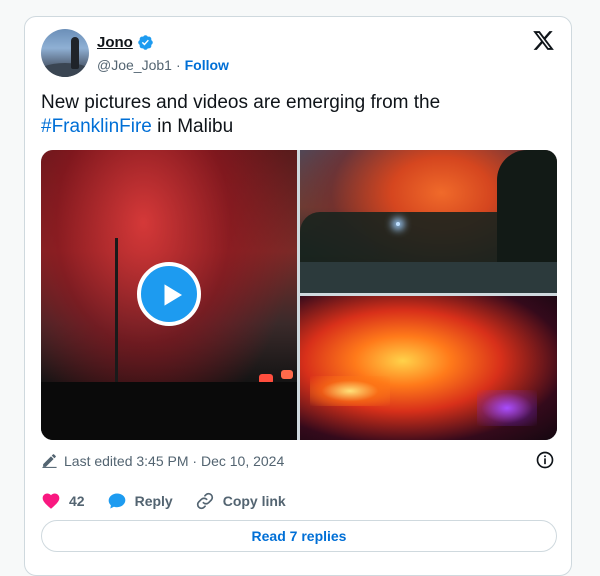  I want to click on tweet-text-after: in Malibu, so click(192, 126).